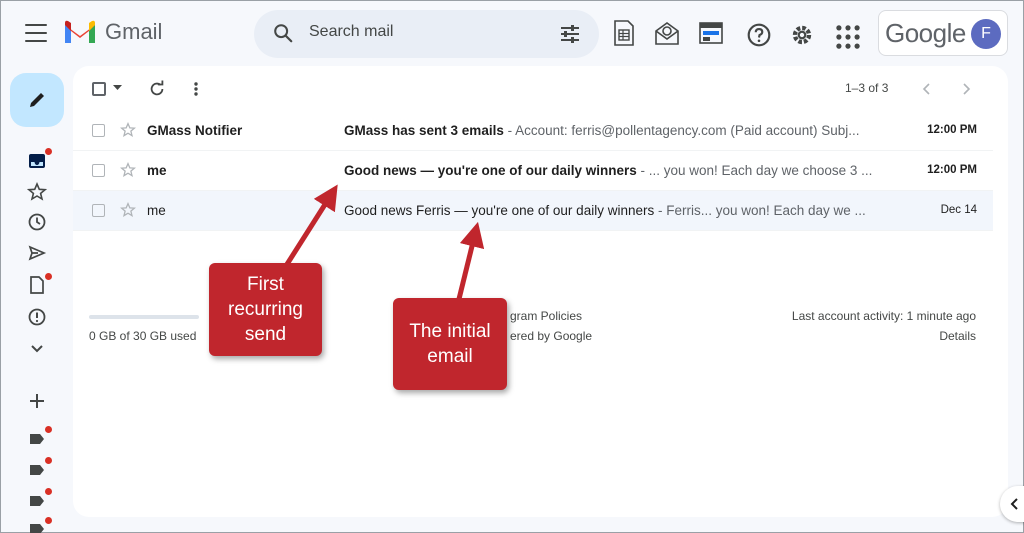  I want to click on spam-icon, so click(37, 317).